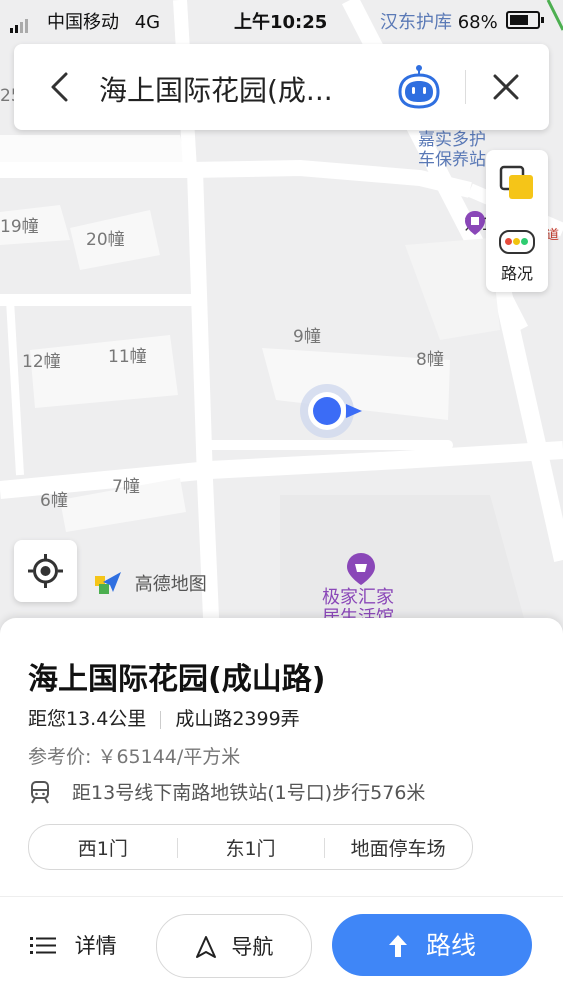 This screenshot has width=563, height=1000. I want to click on details-button: 详情, so click(73, 945).